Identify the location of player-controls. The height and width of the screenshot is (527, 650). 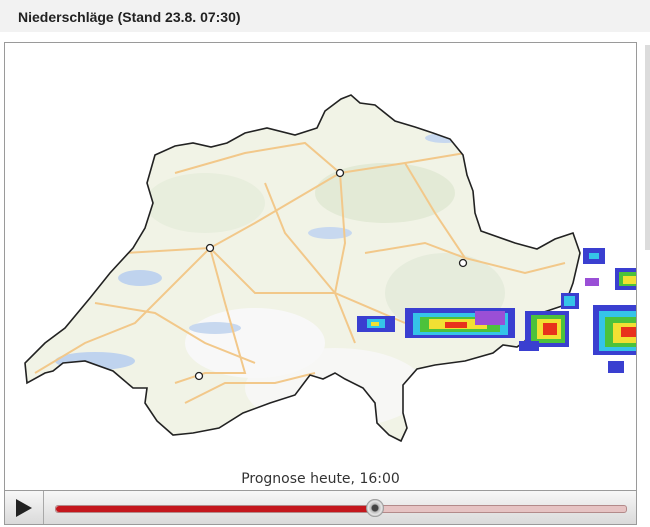
(320, 507).